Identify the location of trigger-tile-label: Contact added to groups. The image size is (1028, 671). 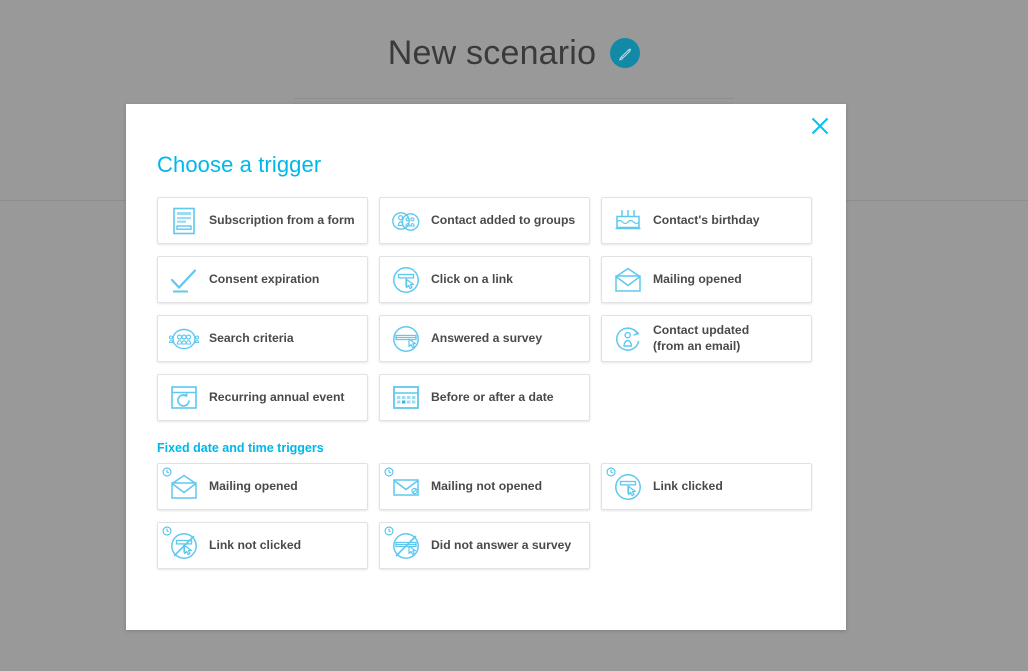
(503, 219).